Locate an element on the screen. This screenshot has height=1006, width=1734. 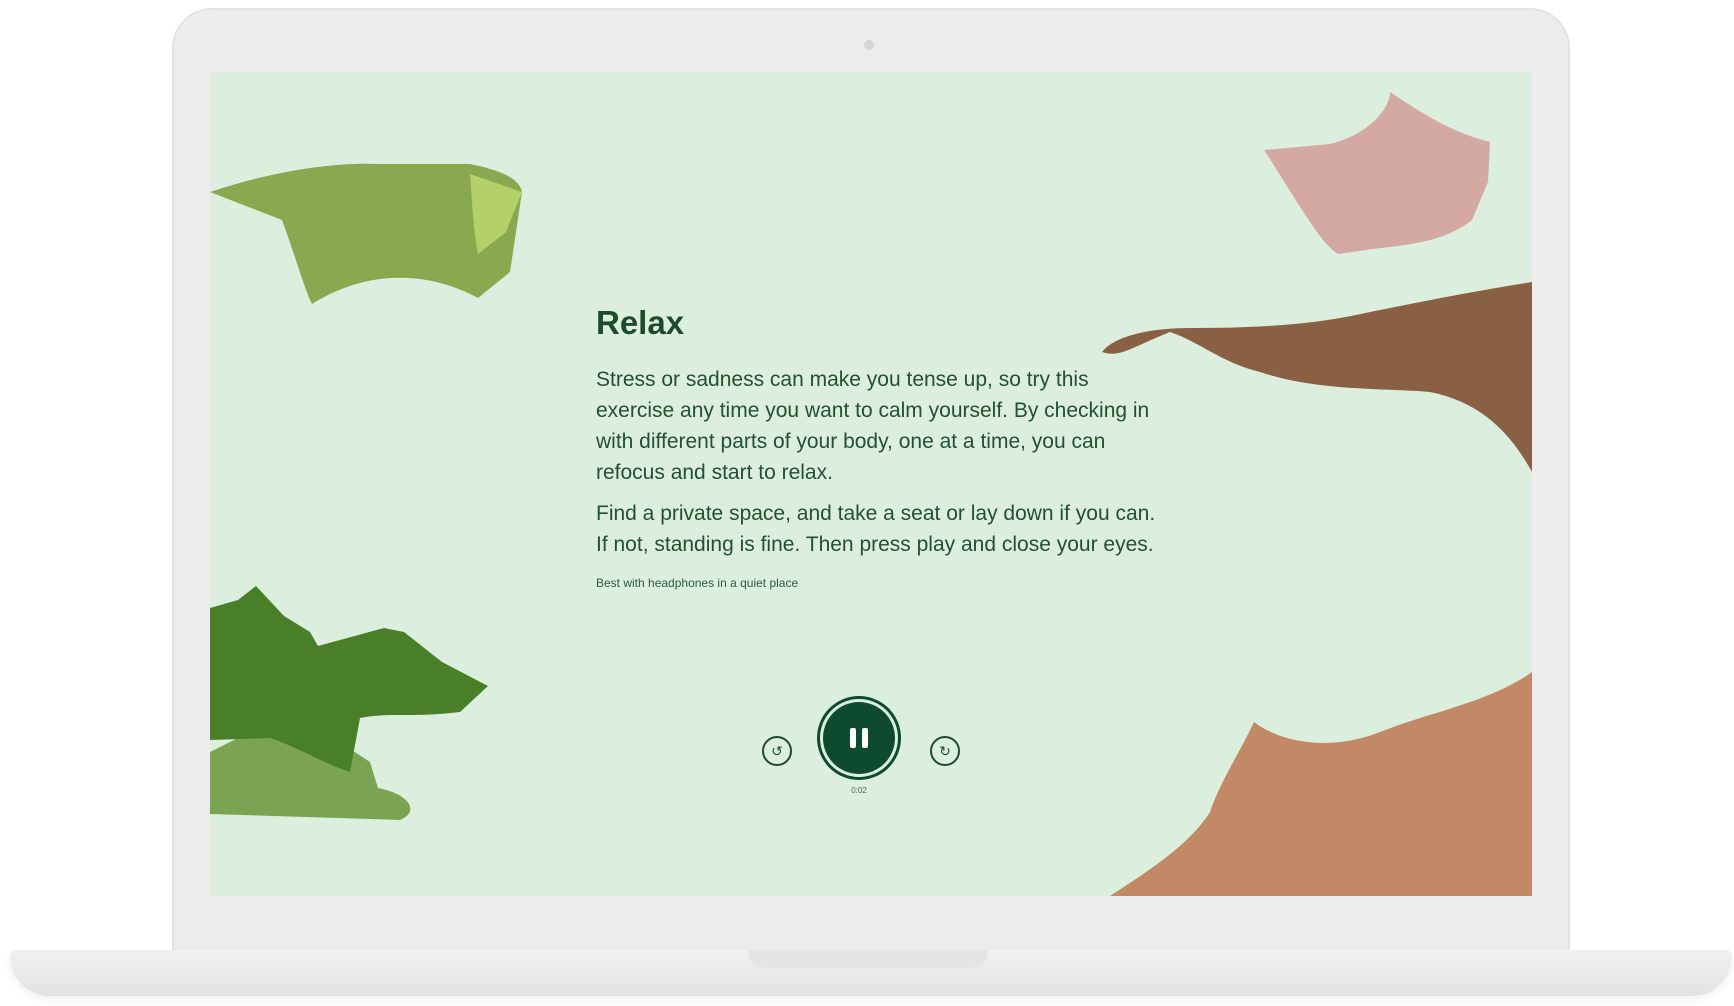
pink-shape-top-right is located at coordinates (1377, 173).